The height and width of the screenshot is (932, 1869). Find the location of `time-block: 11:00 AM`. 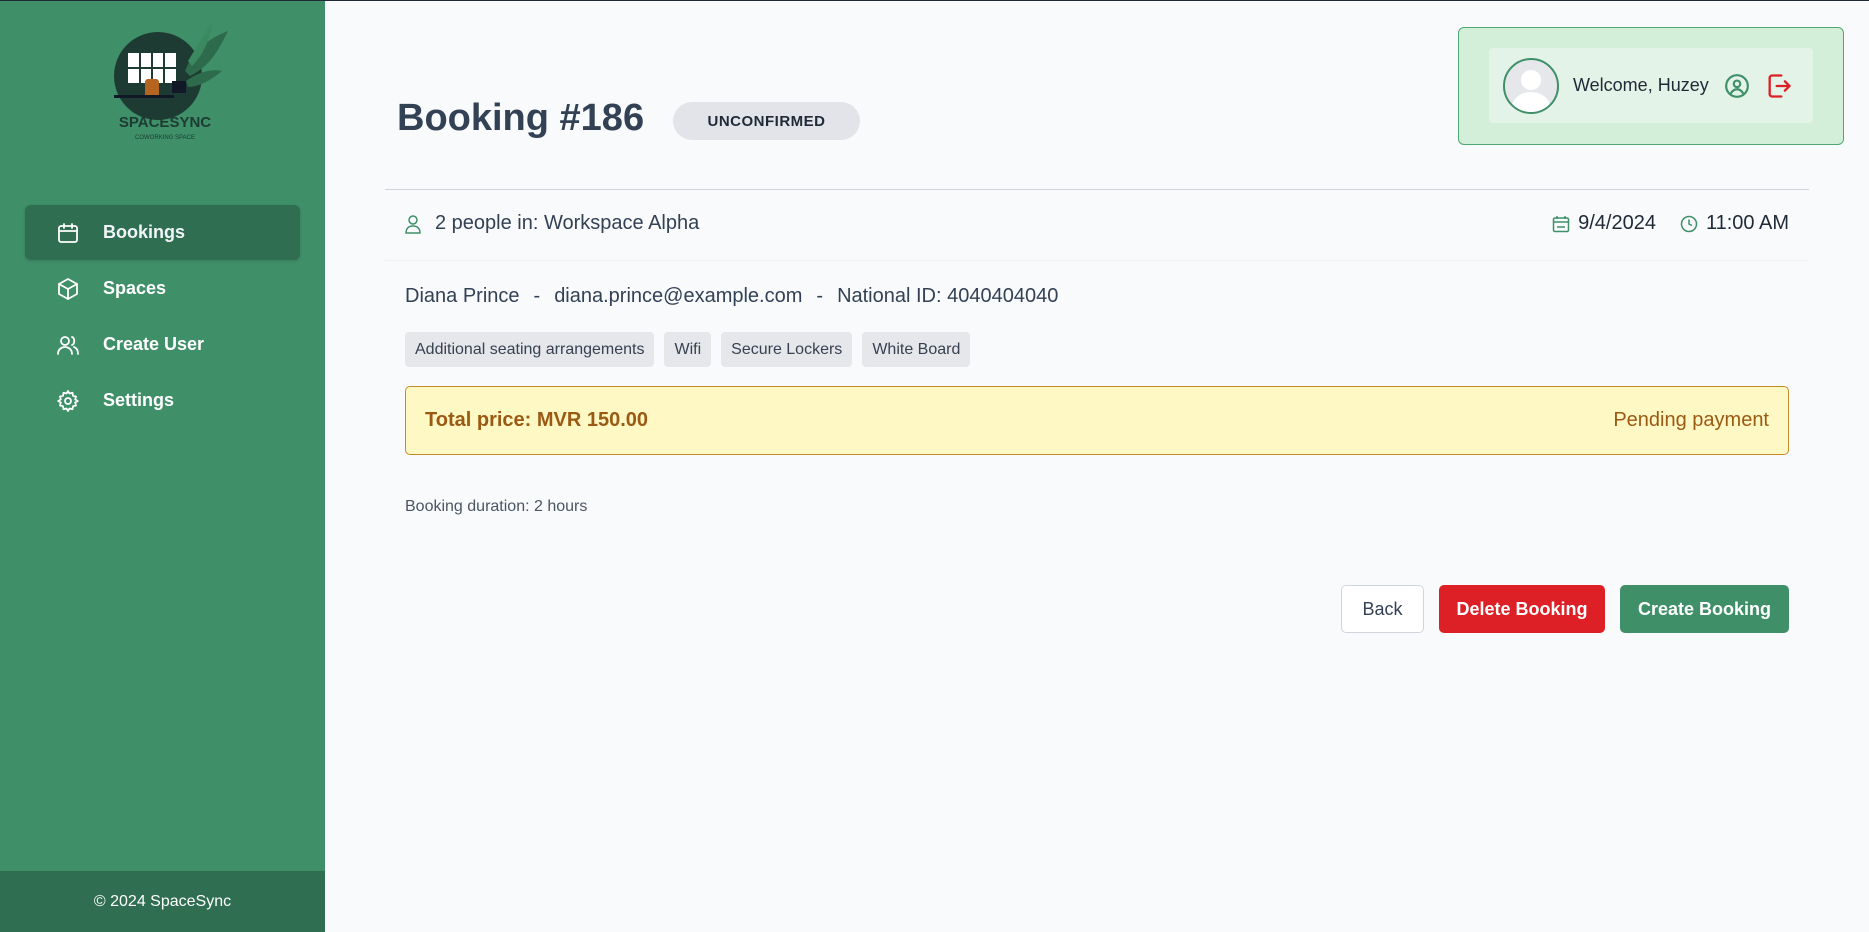

time-block: 11:00 AM is located at coordinates (1734, 223).